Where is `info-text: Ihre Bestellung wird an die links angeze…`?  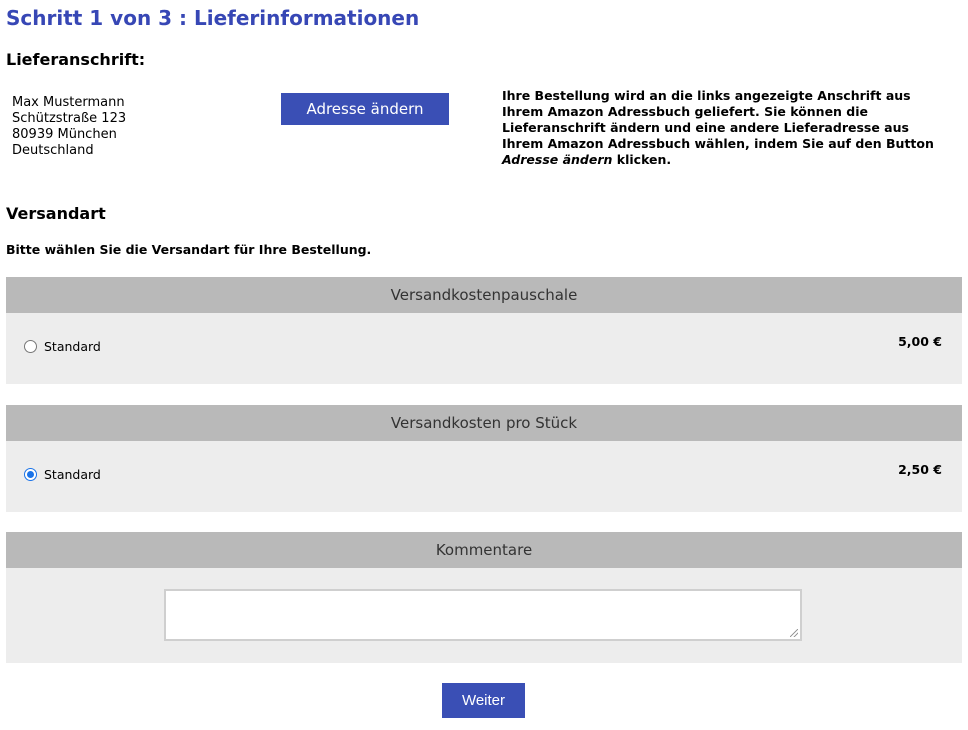 info-text: Ihre Bestellung wird an die links angeze… is located at coordinates (718, 119).